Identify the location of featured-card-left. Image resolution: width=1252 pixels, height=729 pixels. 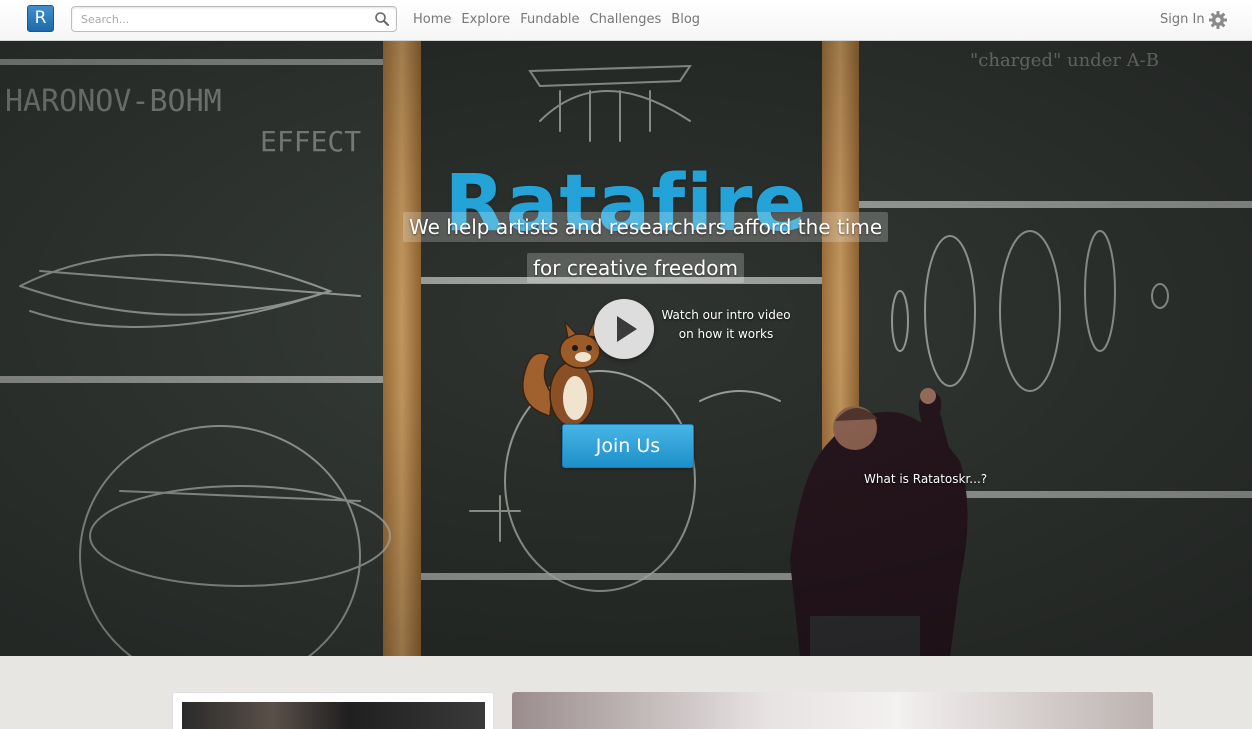
(333, 710).